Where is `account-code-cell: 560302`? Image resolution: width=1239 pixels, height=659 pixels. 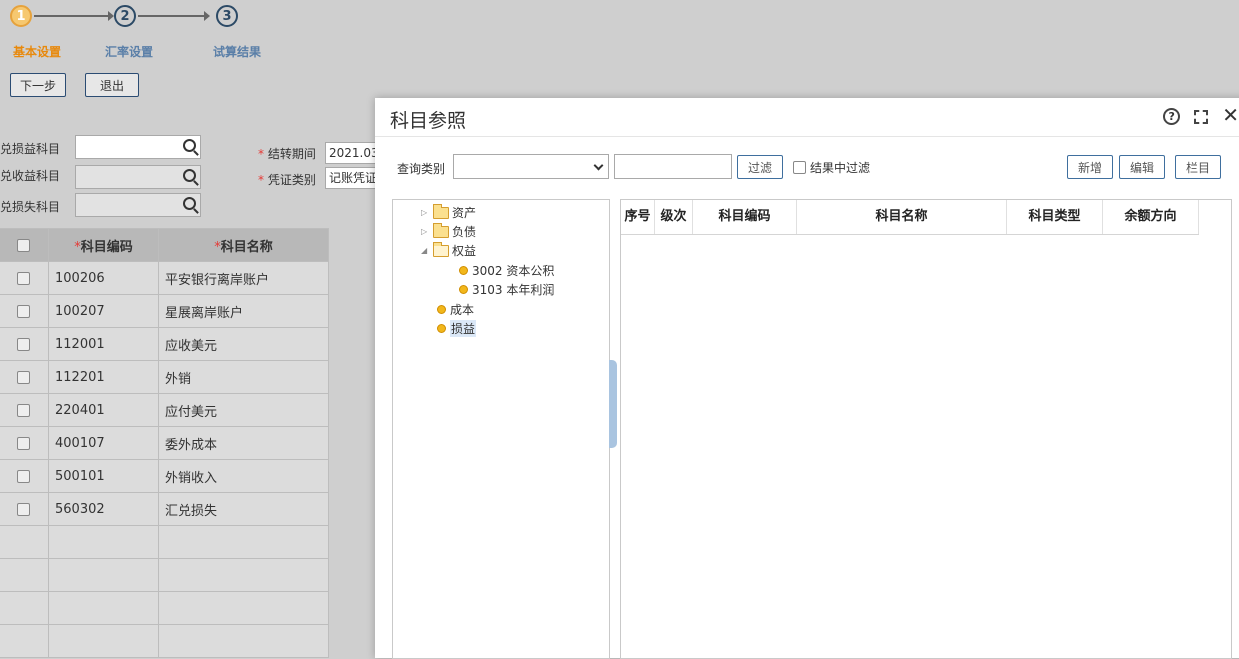
account-code-cell: 560302 is located at coordinates (103, 509).